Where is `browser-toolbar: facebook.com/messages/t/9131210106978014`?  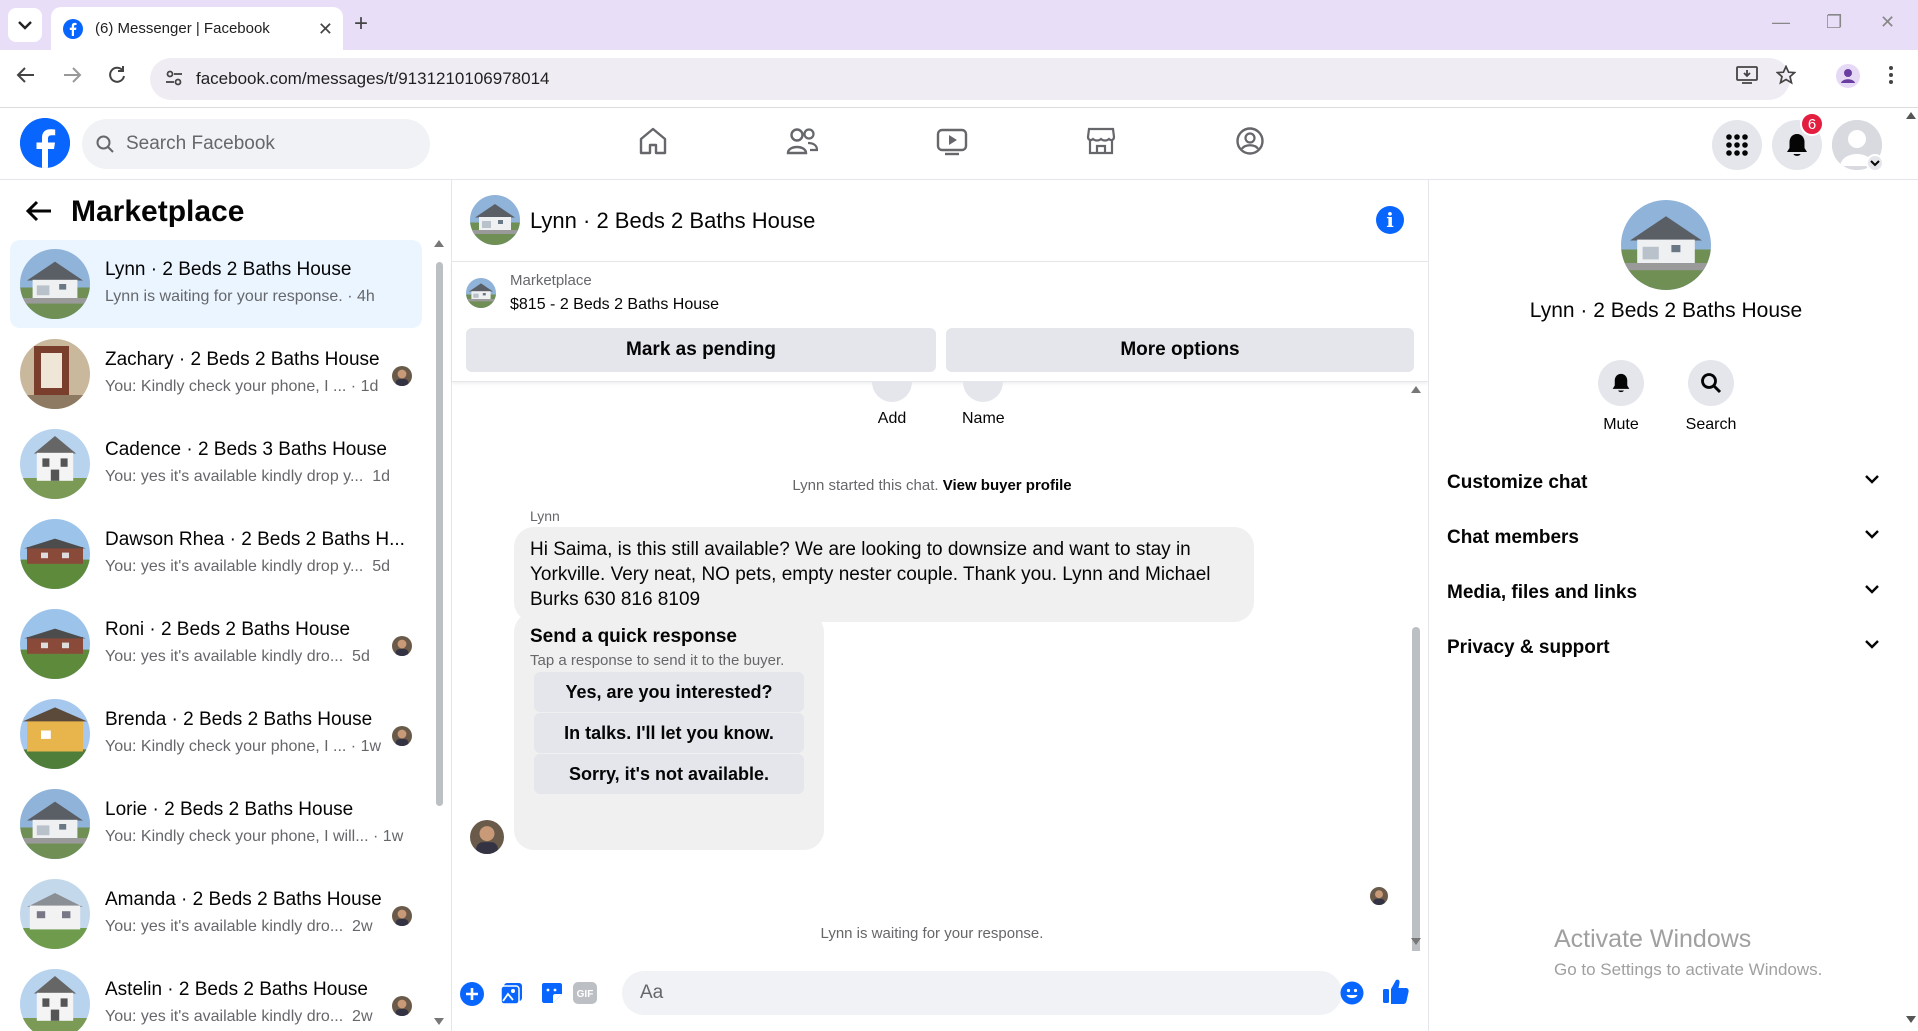 browser-toolbar: facebook.com/messages/t/9131210106978014 is located at coordinates (959, 79).